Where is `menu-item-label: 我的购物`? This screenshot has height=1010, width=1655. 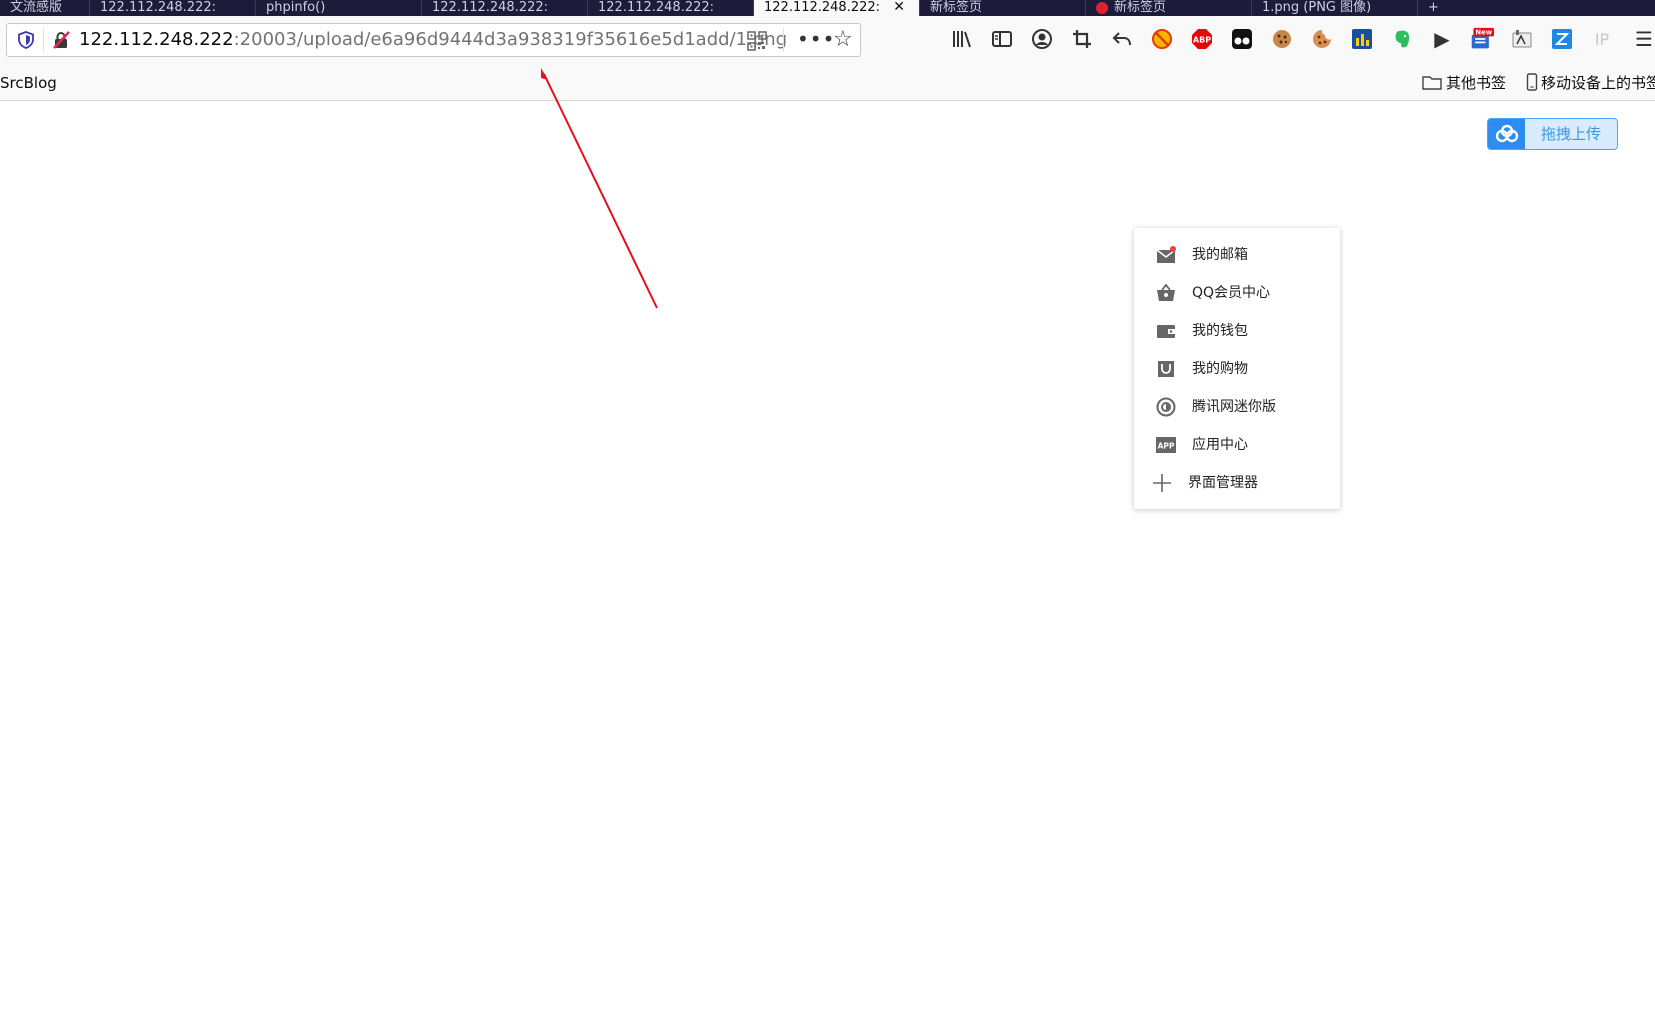
menu-item-label: 我的购物 is located at coordinates (1220, 369).